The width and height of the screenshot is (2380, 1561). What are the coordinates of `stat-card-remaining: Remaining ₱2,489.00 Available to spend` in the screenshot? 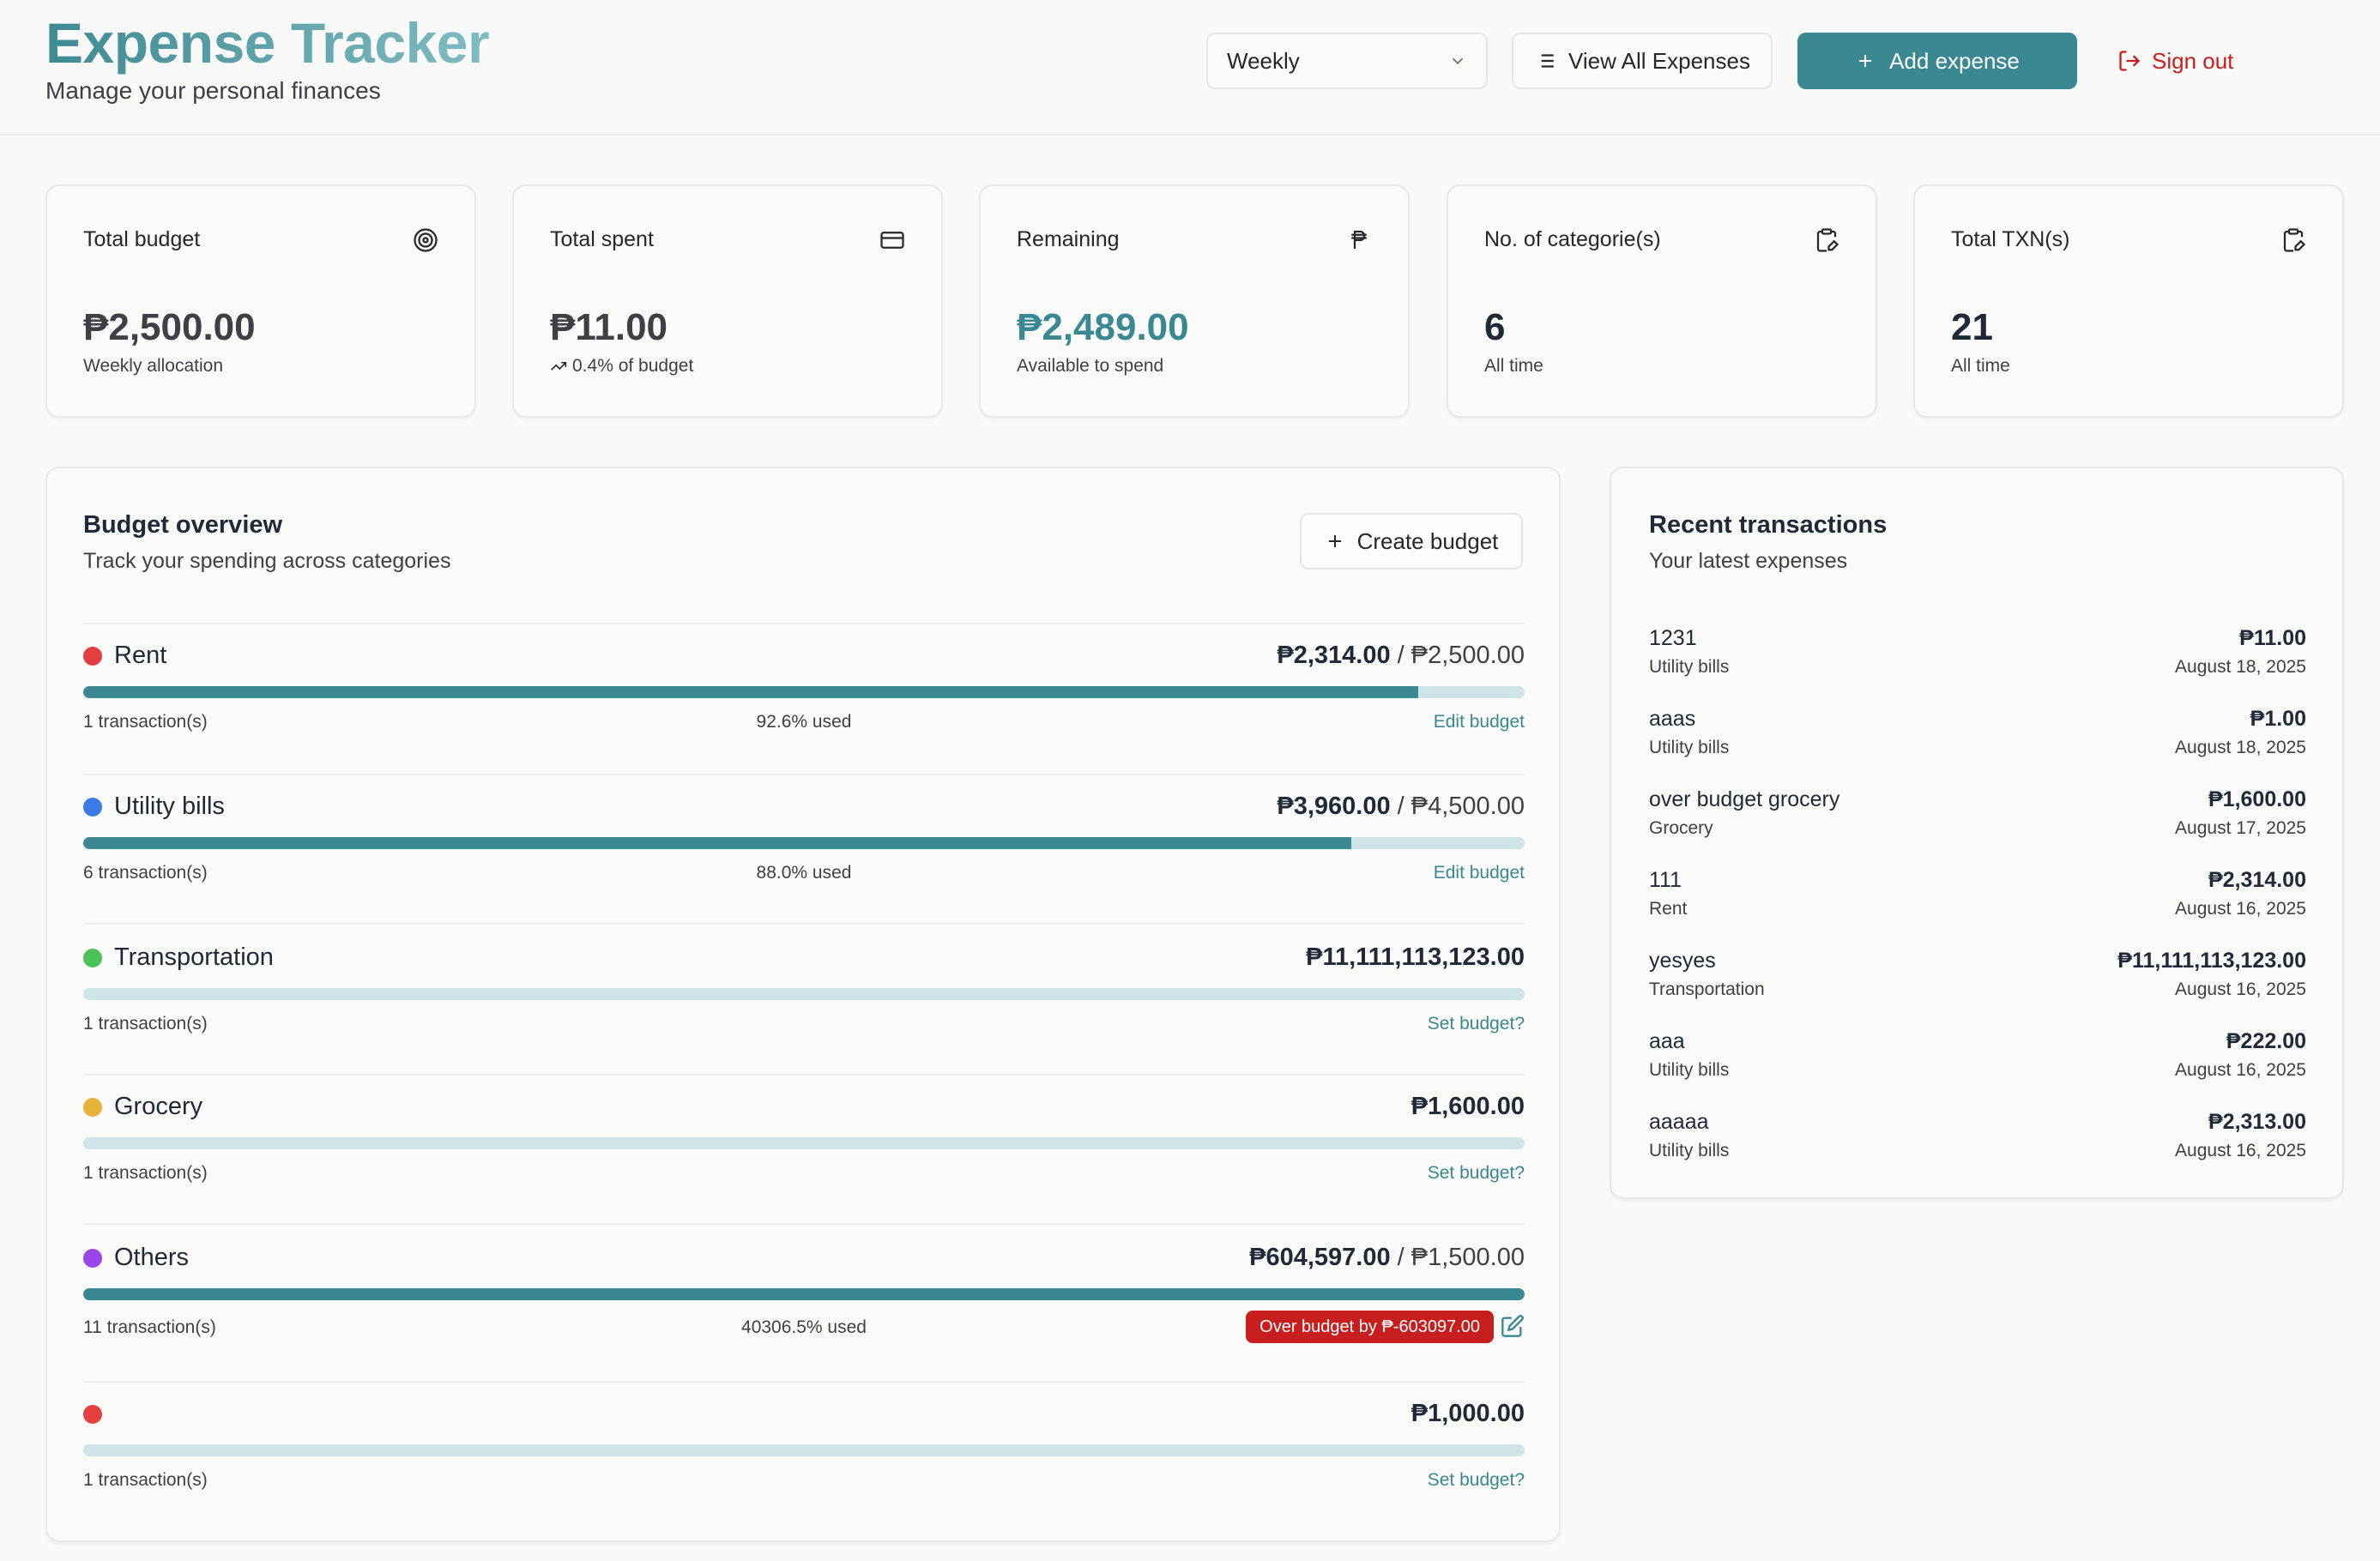 It's located at (1194, 301).